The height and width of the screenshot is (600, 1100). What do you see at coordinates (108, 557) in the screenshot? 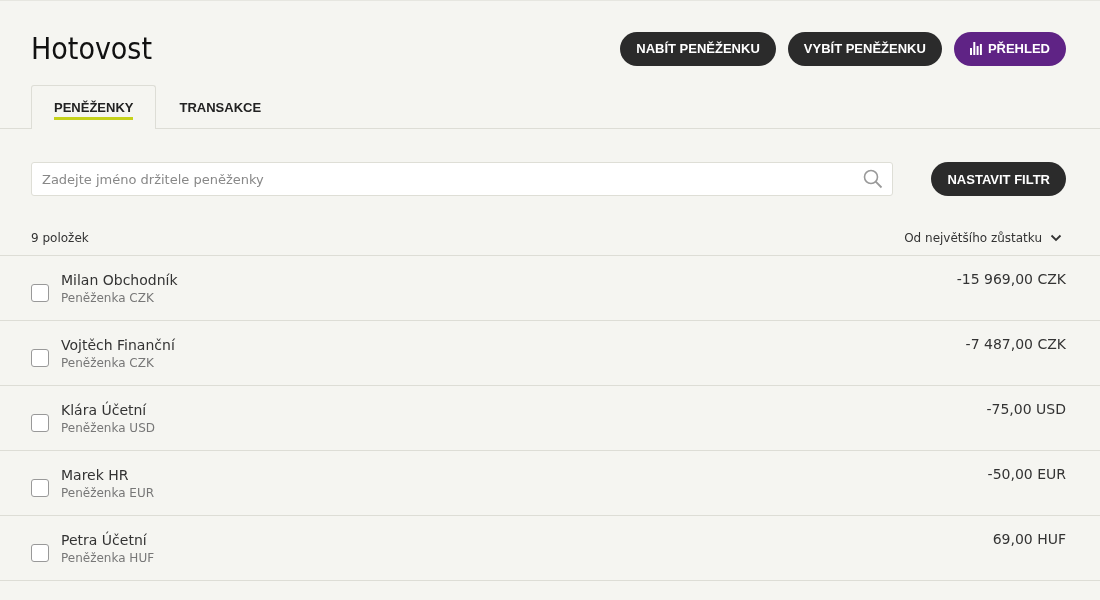
I see `wallet-label: Peněženka HUF` at bounding box center [108, 557].